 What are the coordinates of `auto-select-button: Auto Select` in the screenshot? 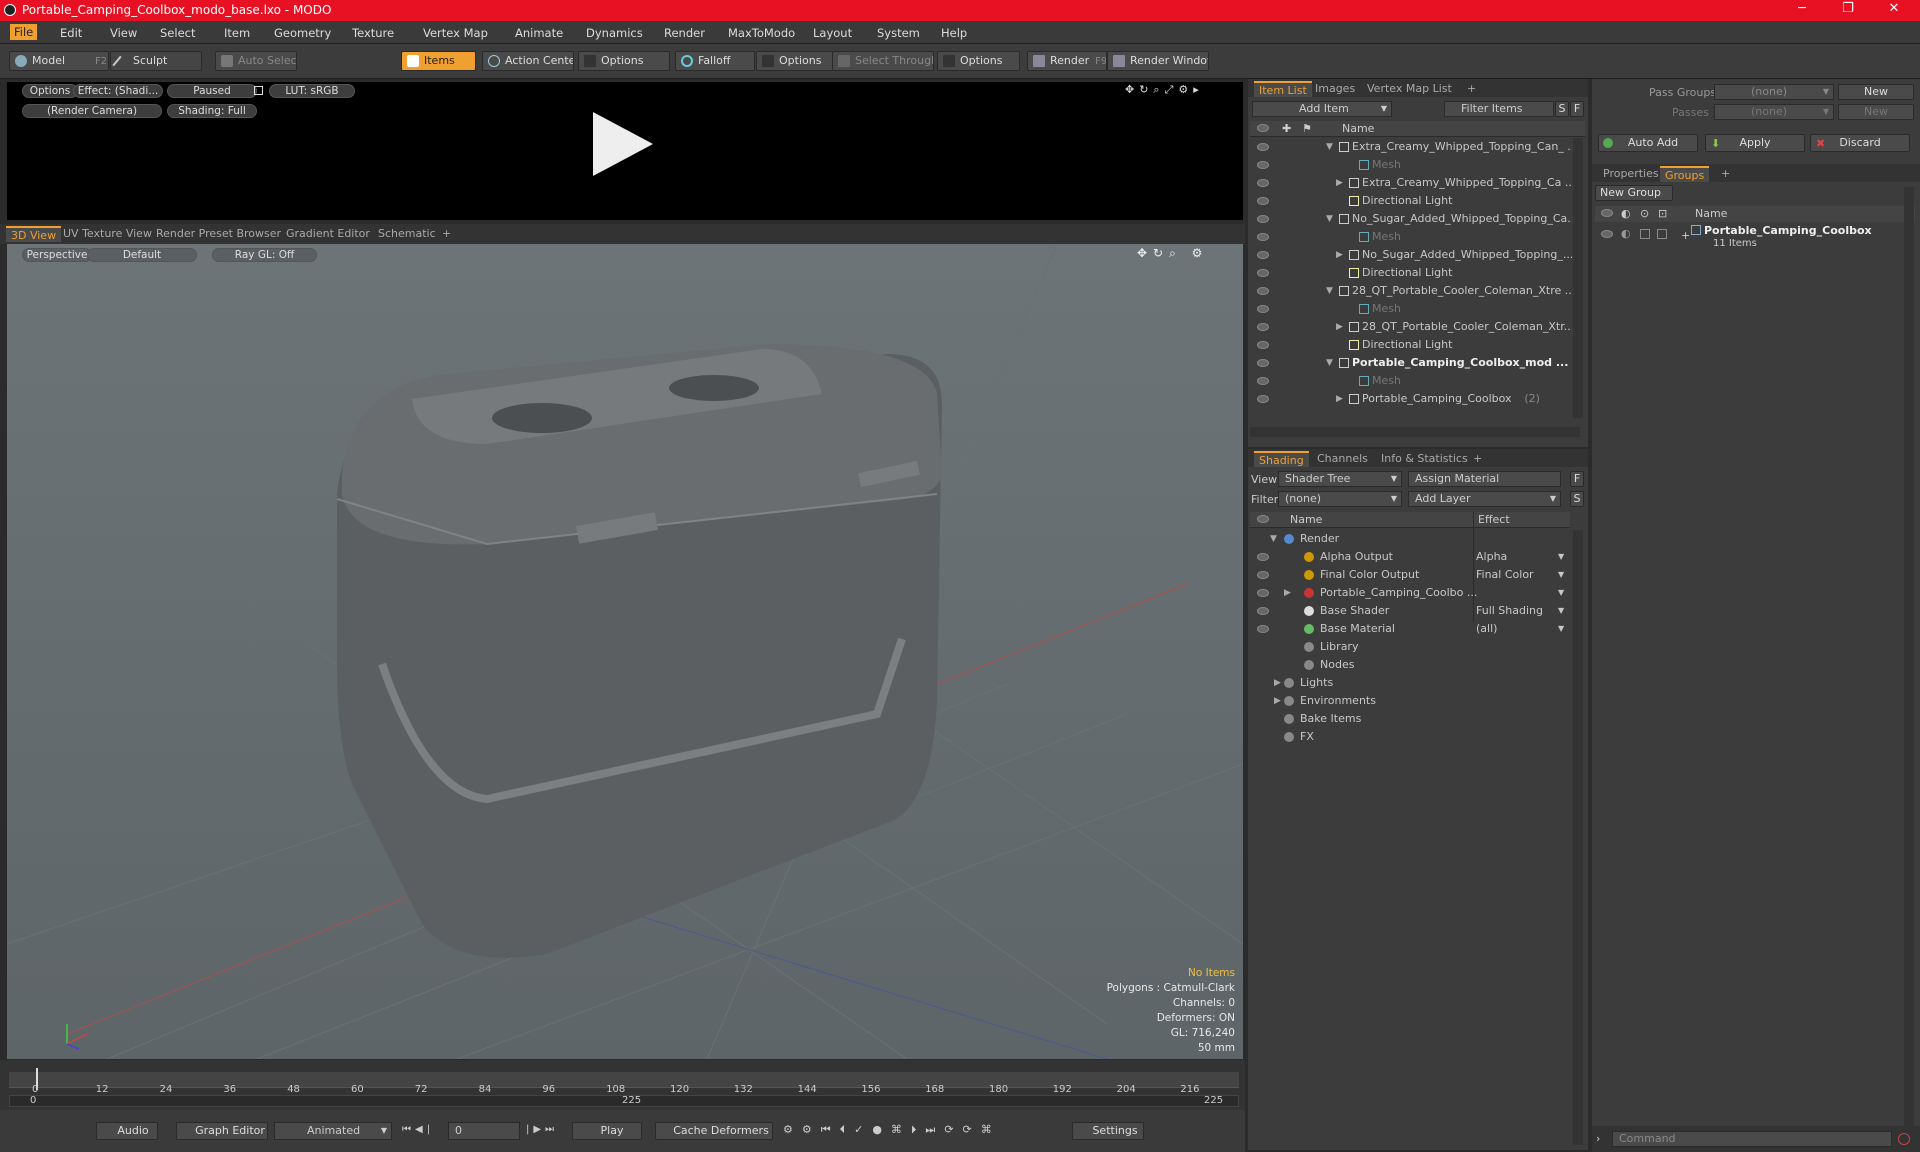 It's located at (256, 61).